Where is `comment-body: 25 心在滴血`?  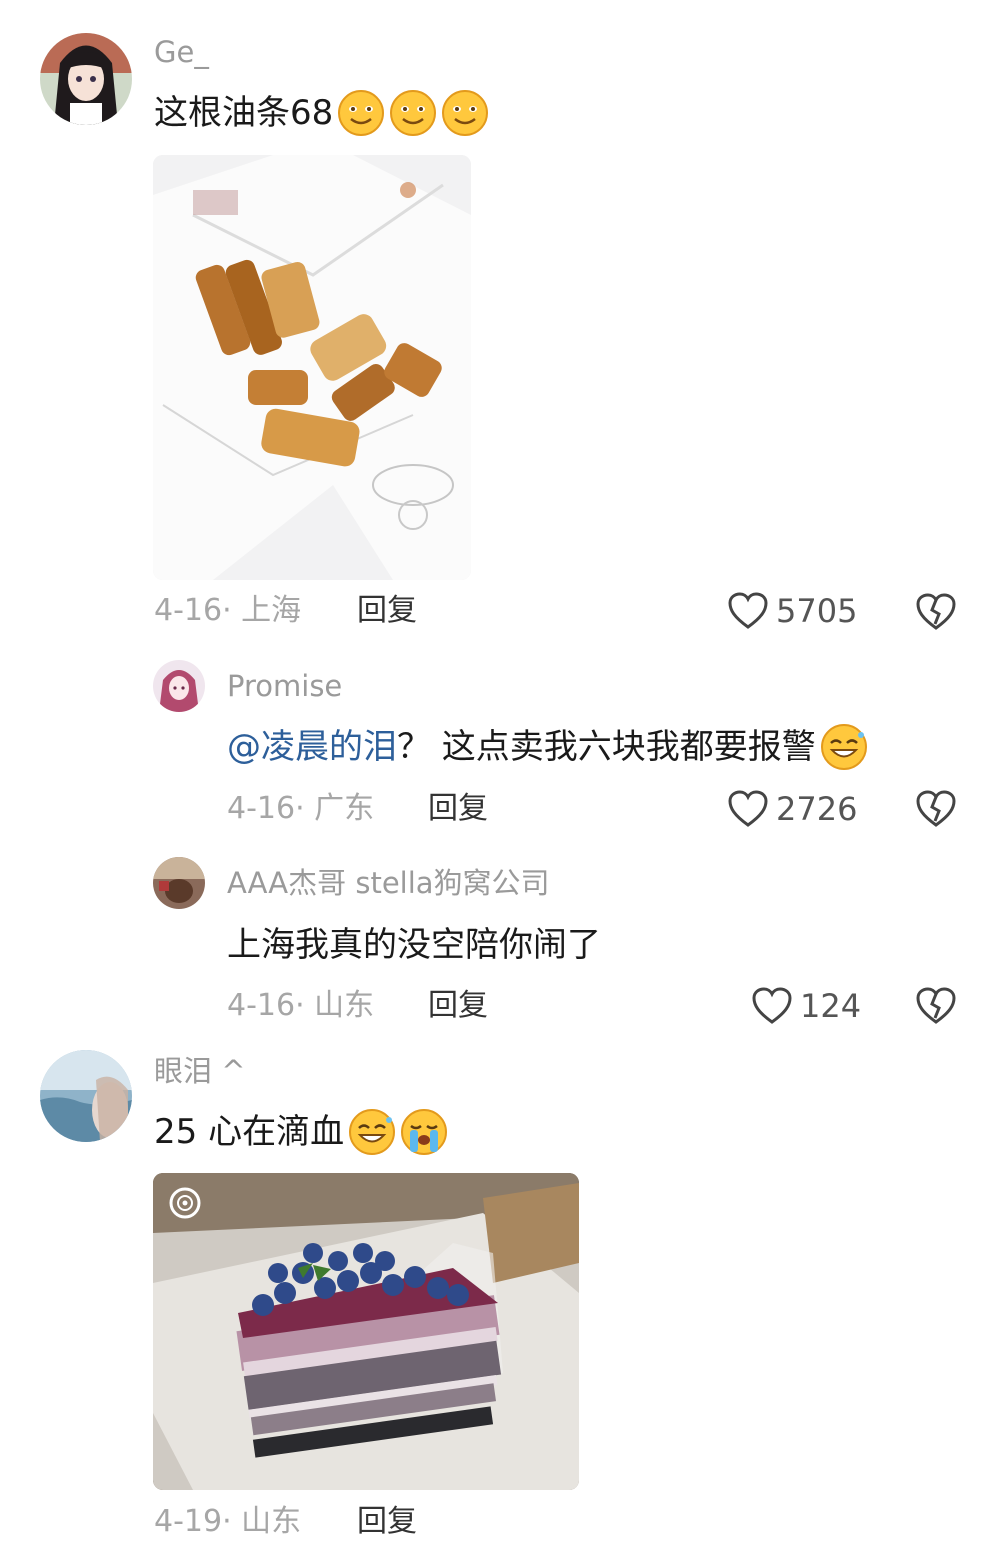 comment-body: 25 心在滴血 is located at coordinates (249, 1132).